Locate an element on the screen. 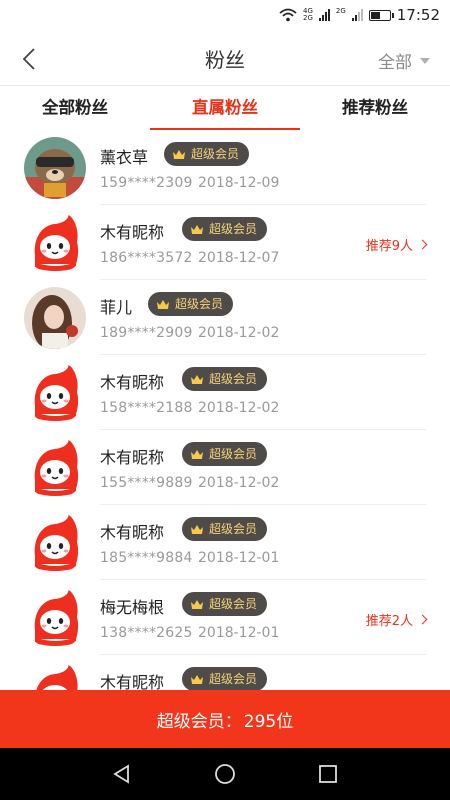 The image size is (450, 800). fan-row: 木有昵称 超级会员 155****9889 2018-12-02 is located at coordinates (225, 467).